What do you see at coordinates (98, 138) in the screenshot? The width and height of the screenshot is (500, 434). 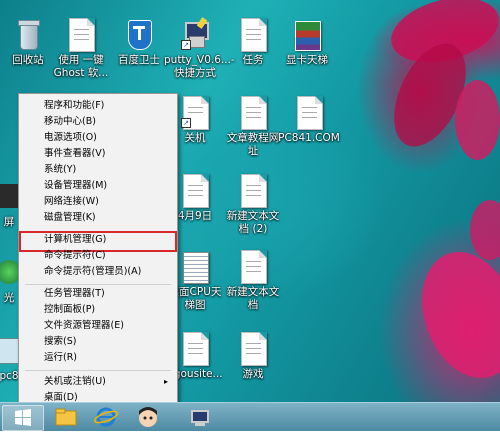 I see `menu-item-power-options: 电源选项(O)` at bounding box center [98, 138].